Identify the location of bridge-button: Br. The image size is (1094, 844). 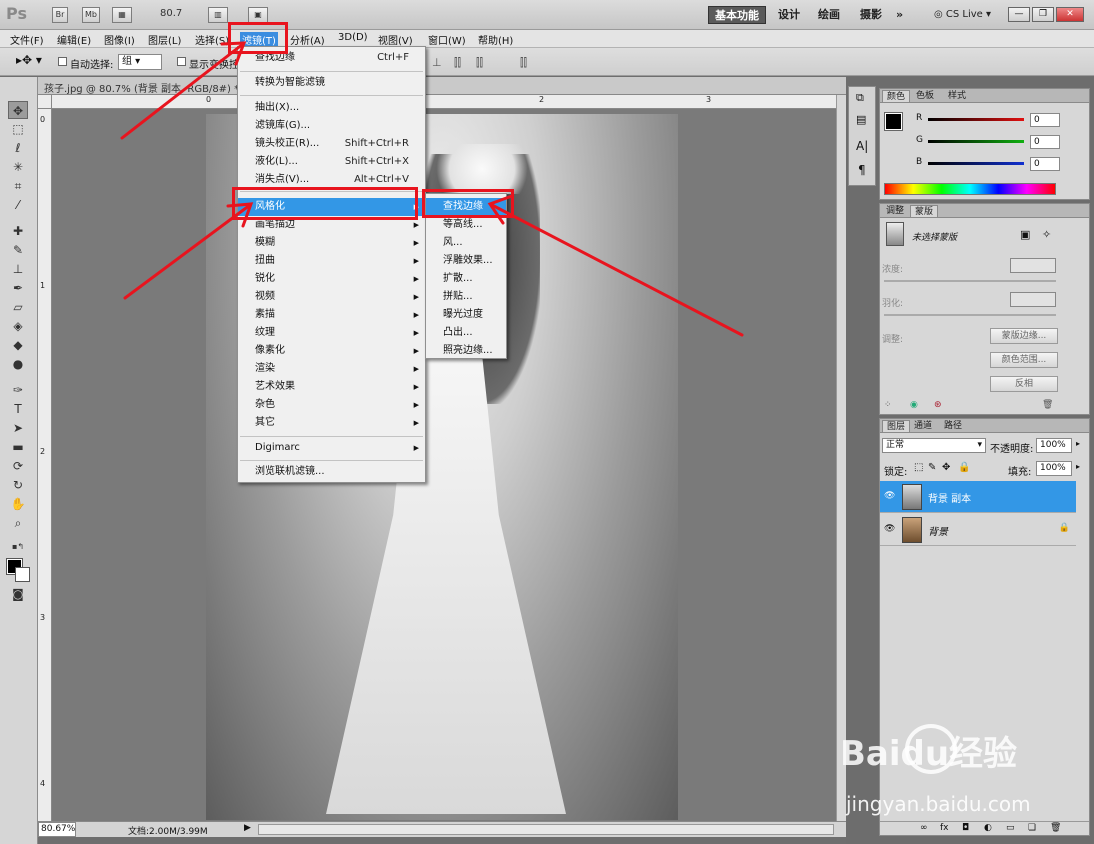
(60, 15).